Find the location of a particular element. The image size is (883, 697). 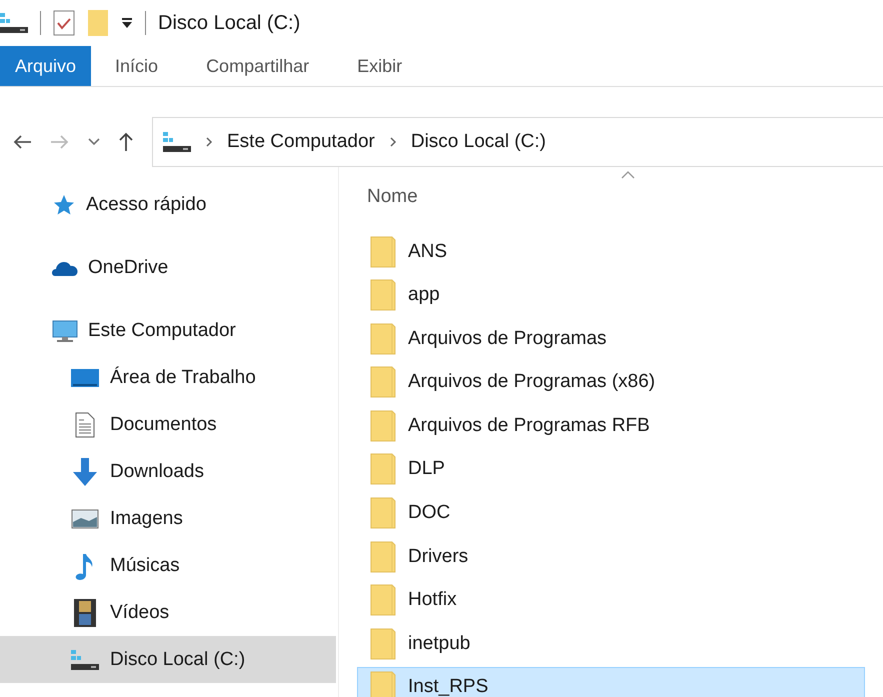

nav-item: Vídeos is located at coordinates (169, 612).